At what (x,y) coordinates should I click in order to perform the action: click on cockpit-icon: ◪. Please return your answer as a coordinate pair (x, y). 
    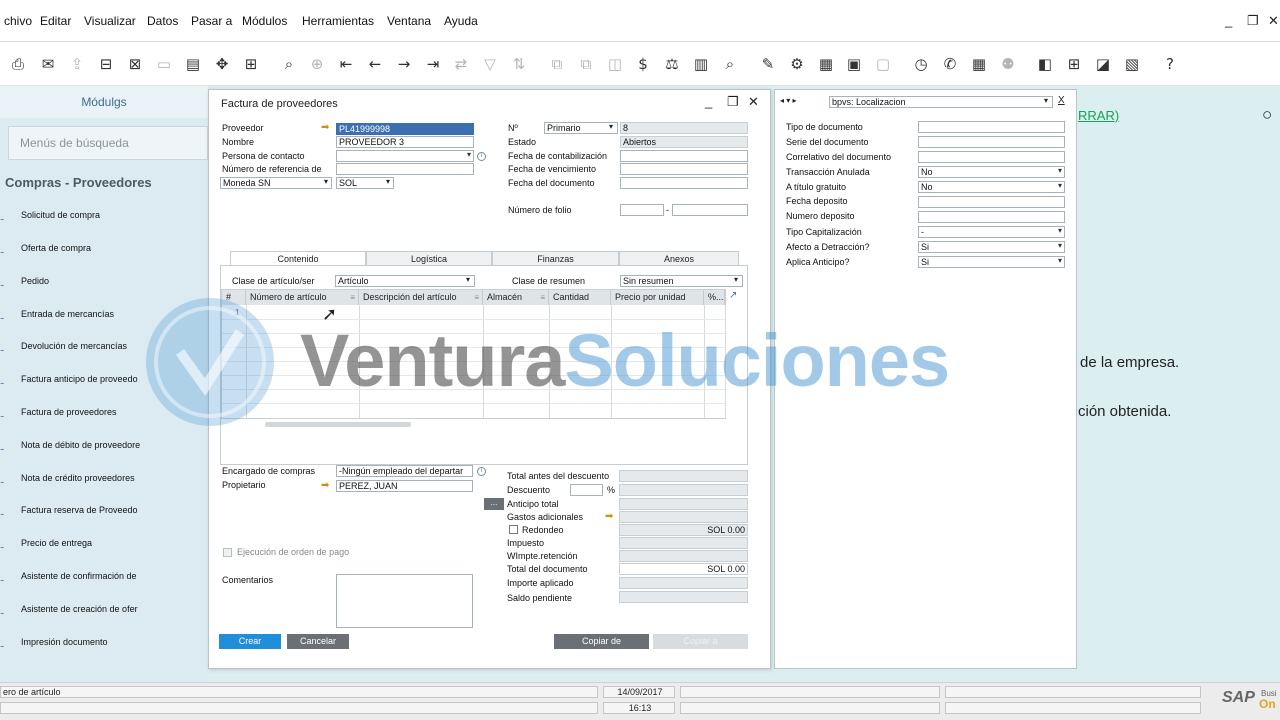
    Looking at the image, I should click on (1103, 64).